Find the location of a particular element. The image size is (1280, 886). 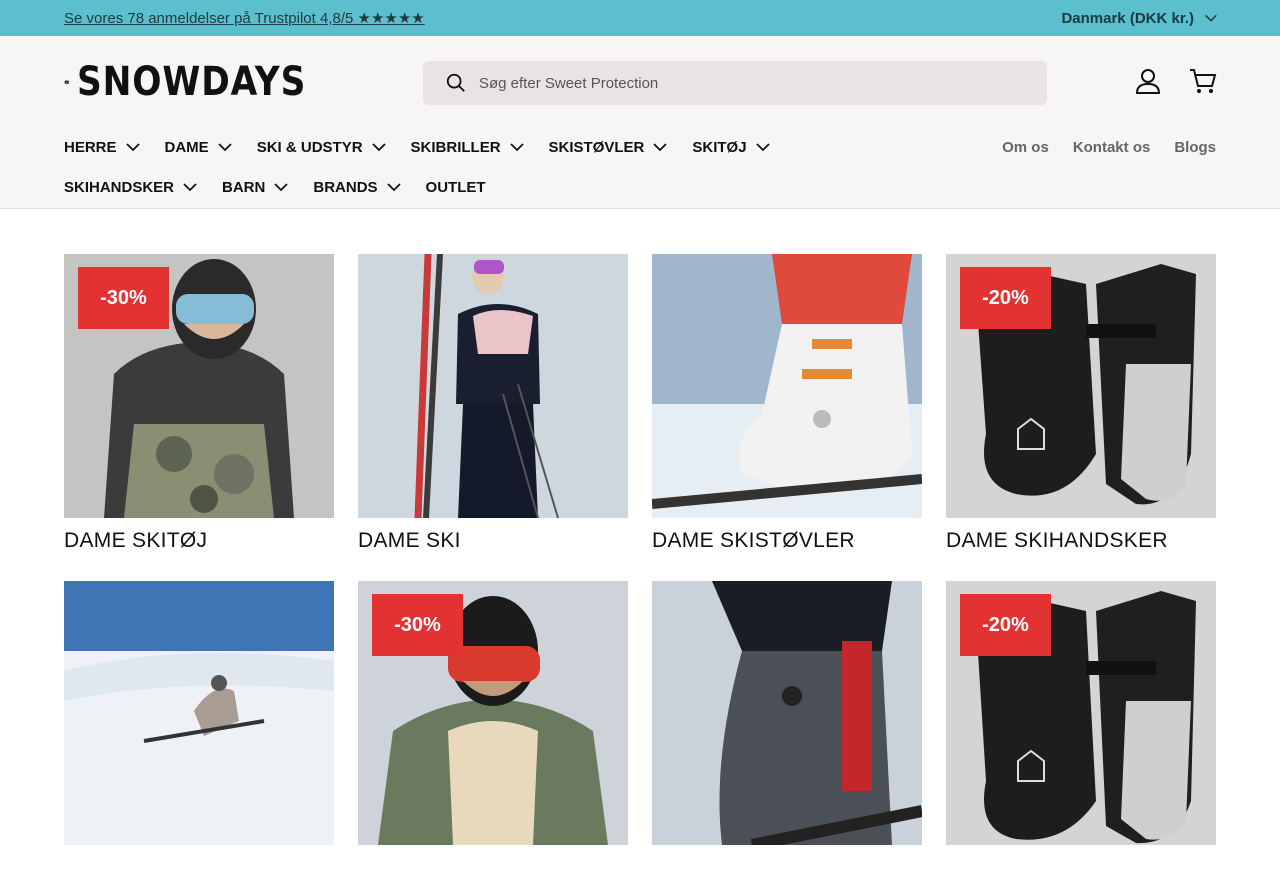

category-title: DAME SKIHANDSKER is located at coordinates (1081, 544).